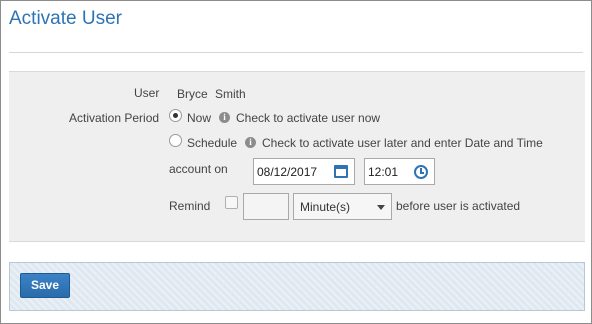  Describe the element at coordinates (192, 94) in the screenshot. I see `user-first-name: Bryce` at that location.